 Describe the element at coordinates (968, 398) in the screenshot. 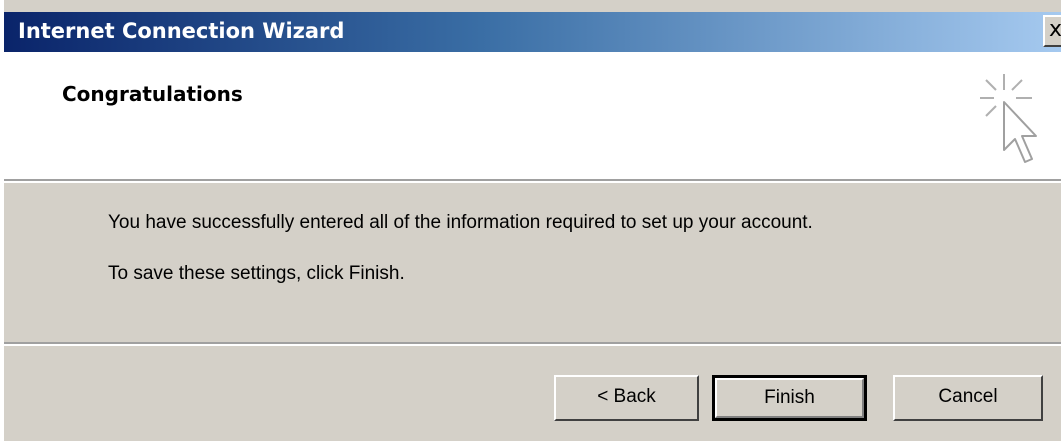

I see `cancel-button: Cancel` at that location.